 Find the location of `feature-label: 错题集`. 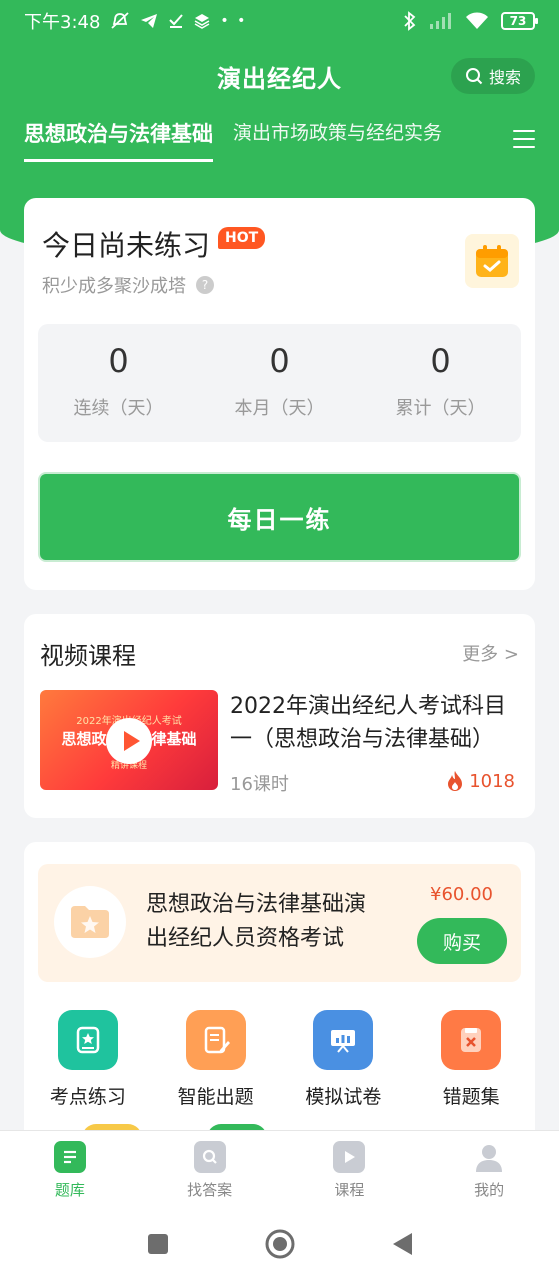

feature-label: 错题集 is located at coordinates (471, 1097).